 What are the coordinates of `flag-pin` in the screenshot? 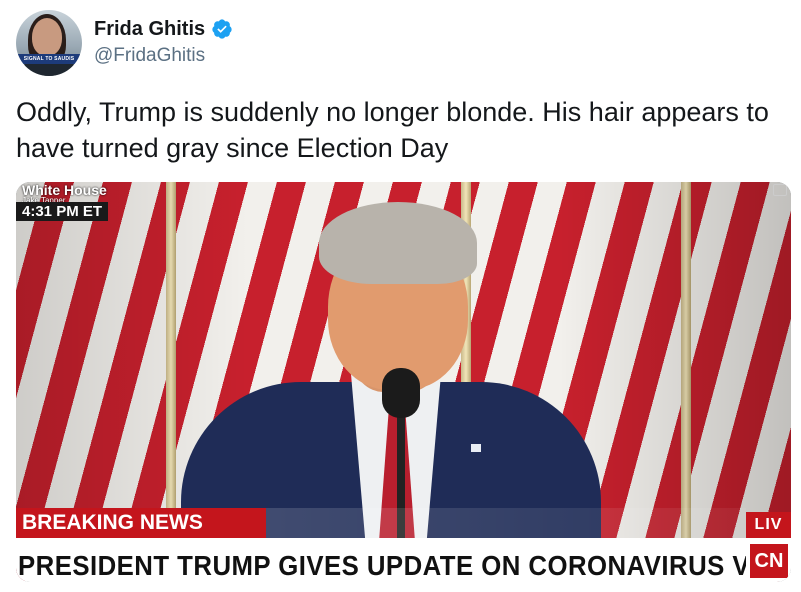 It's located at (476, 448).